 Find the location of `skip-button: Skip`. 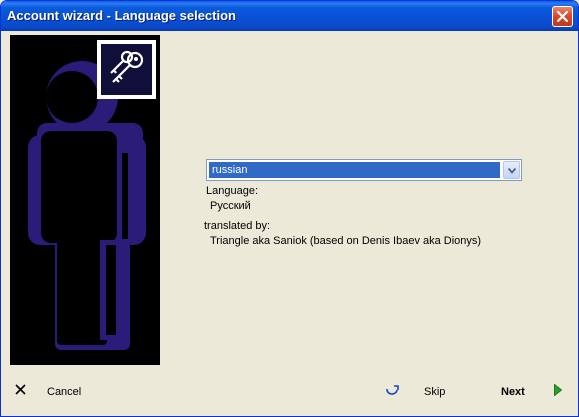

skip-button: Skip is located at coordinates (417, 391).